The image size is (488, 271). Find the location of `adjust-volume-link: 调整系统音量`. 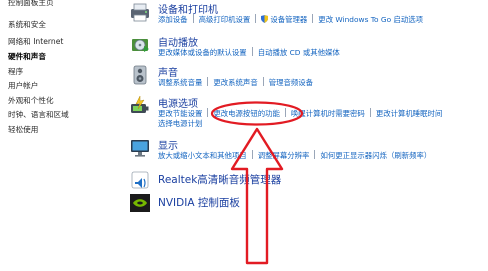

adjust-volume-link: 调整系统音量 is located at coordinates (180, 82).